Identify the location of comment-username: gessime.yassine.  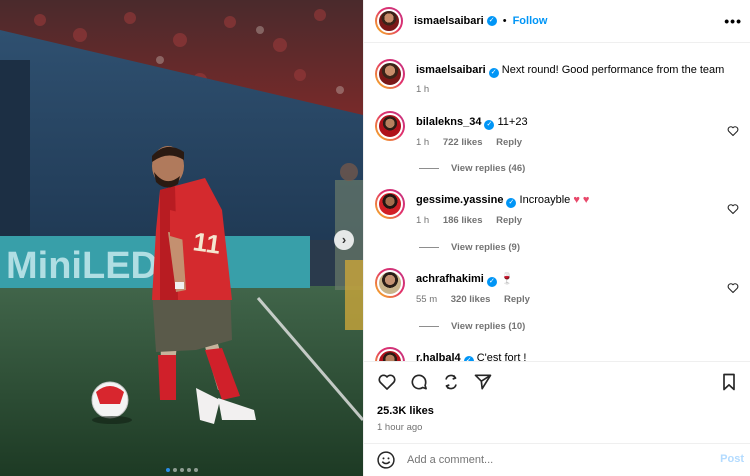
(459, 200).